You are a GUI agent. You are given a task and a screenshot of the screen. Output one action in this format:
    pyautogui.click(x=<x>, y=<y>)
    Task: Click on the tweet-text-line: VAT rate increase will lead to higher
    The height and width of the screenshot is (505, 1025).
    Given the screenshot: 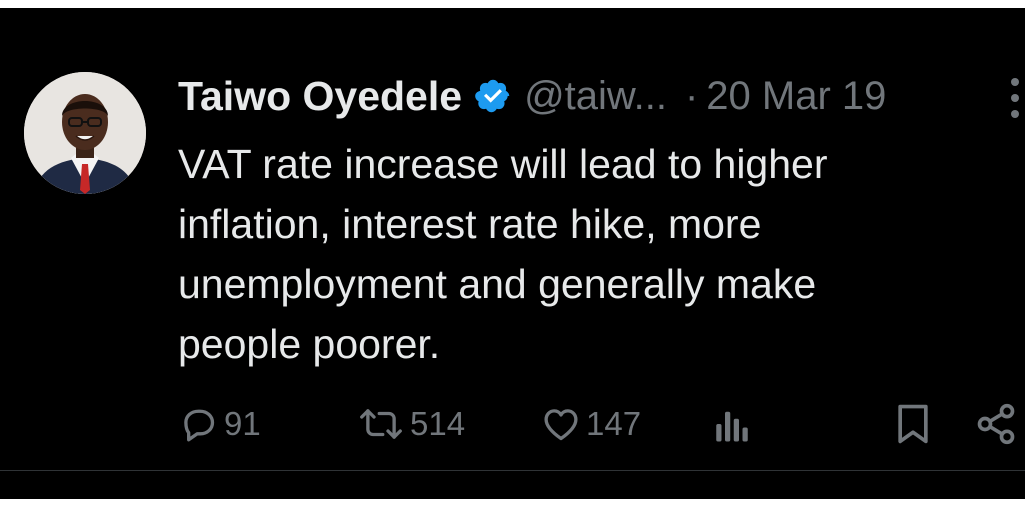 What is the action you would take?
    pyautogui.click(x=503, y=164)
    